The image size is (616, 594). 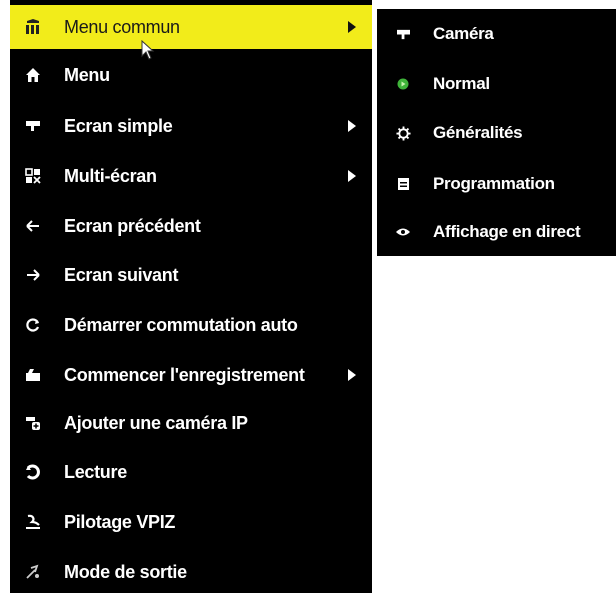 I want to click on menu-item-label: Menu commun, so click(x=122, y=26).